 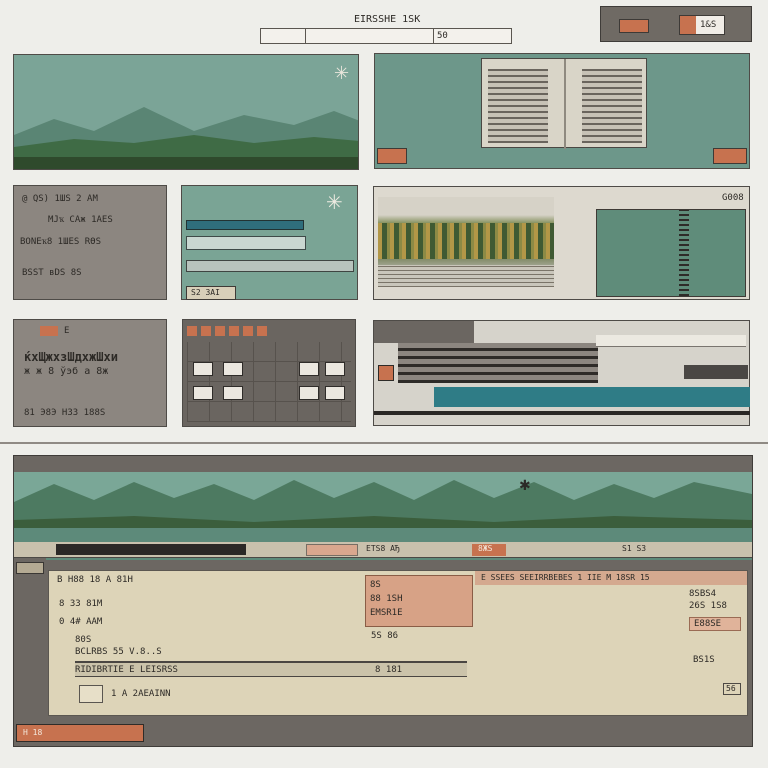 I want to click on text-panel-1-row-2: MJҡ CAж 1AES, so click(x=80, y=220).